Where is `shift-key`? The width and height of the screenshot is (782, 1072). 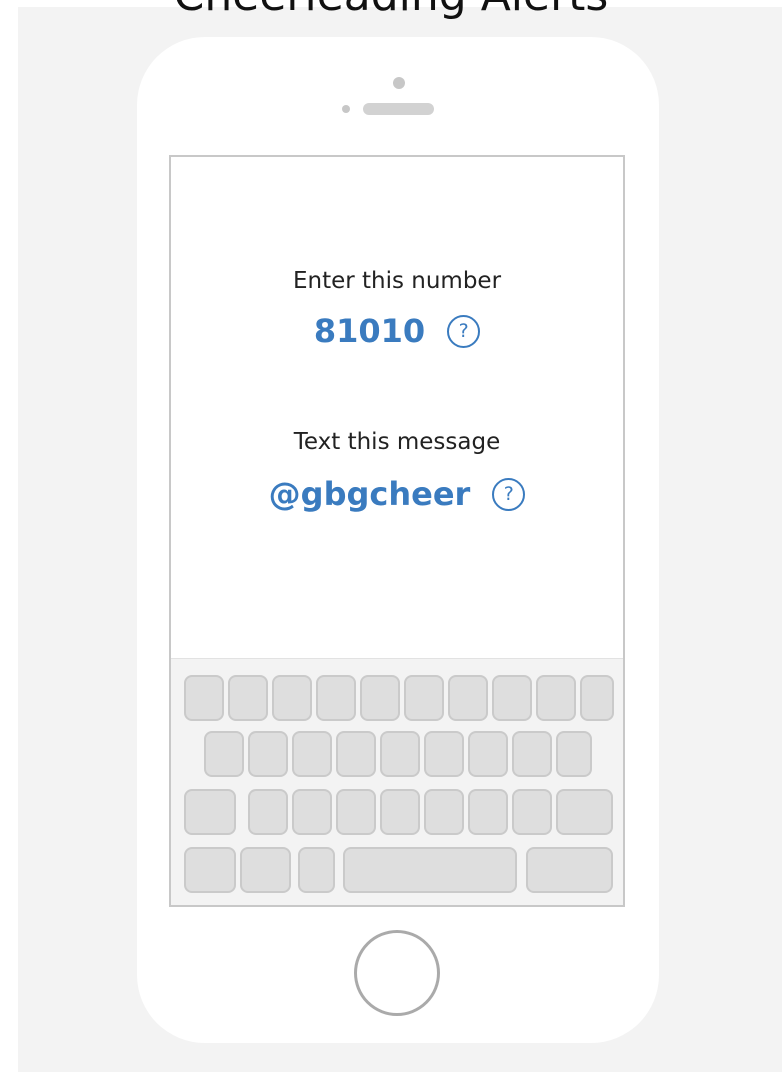
shift-key is located at coordinates (210, 812).